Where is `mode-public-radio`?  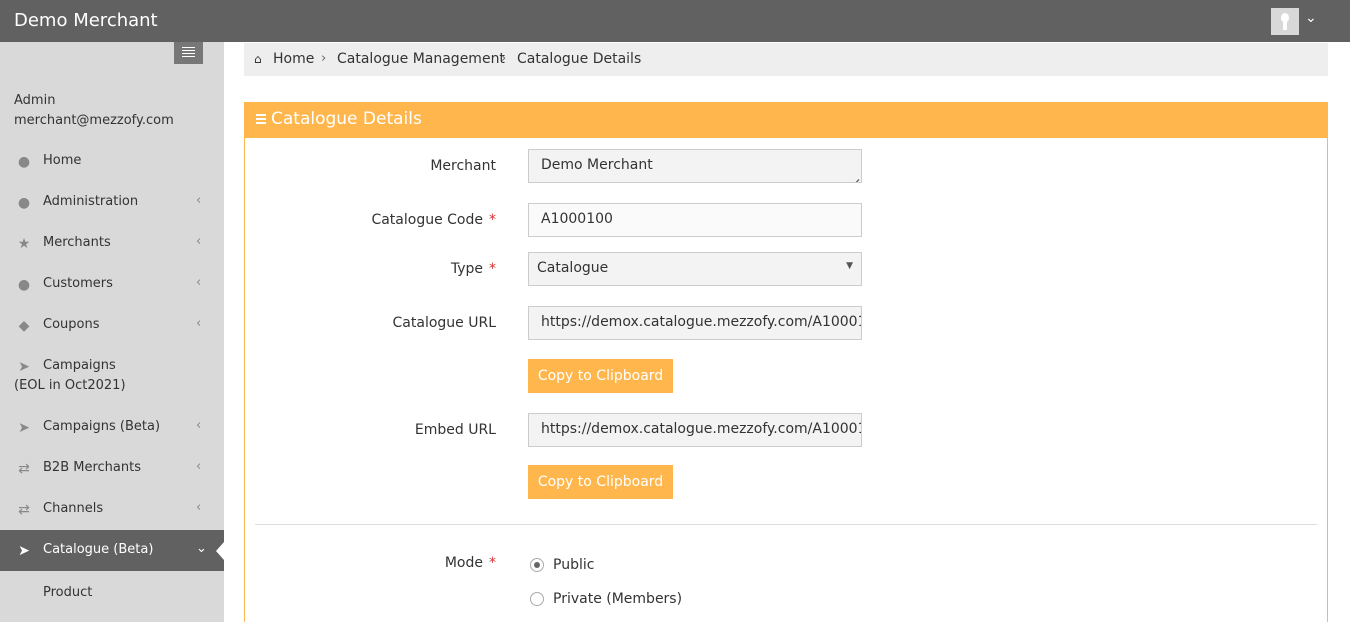
mode-public-radio is located at coordinates (537, 565).